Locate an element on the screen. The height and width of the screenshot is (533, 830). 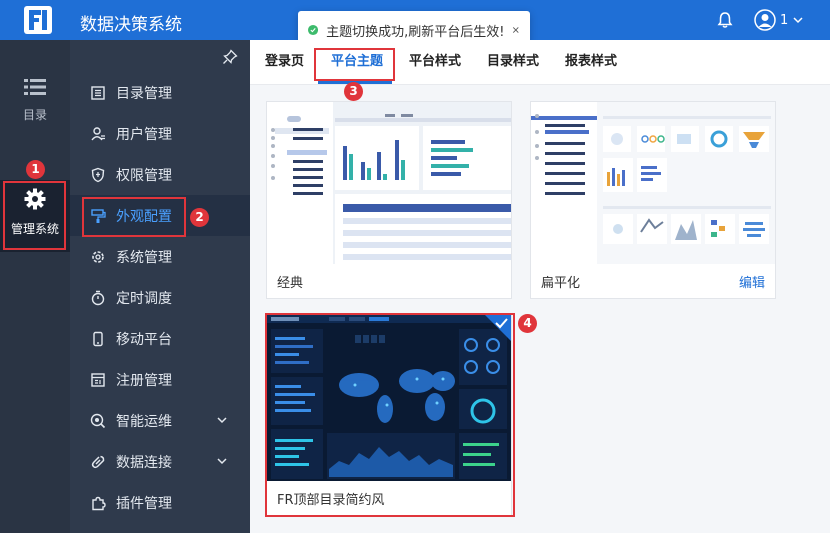
user-icon is located at coordinates (98, 133).